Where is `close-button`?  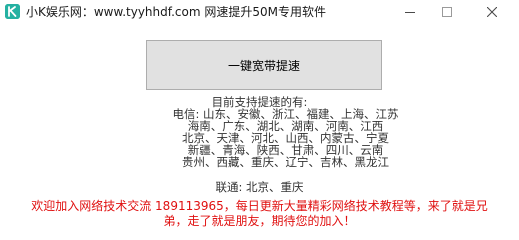
close-button is located at coordinates (492, 12).